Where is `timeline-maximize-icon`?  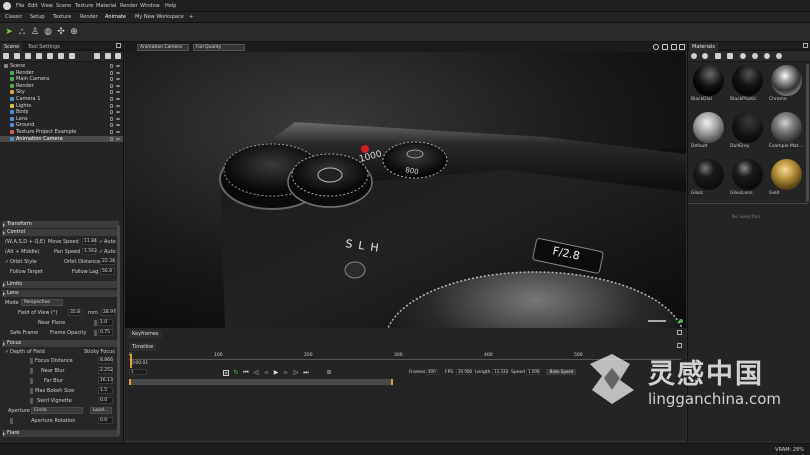
timeline-maximize-icon is located at coordinates (679, 332).